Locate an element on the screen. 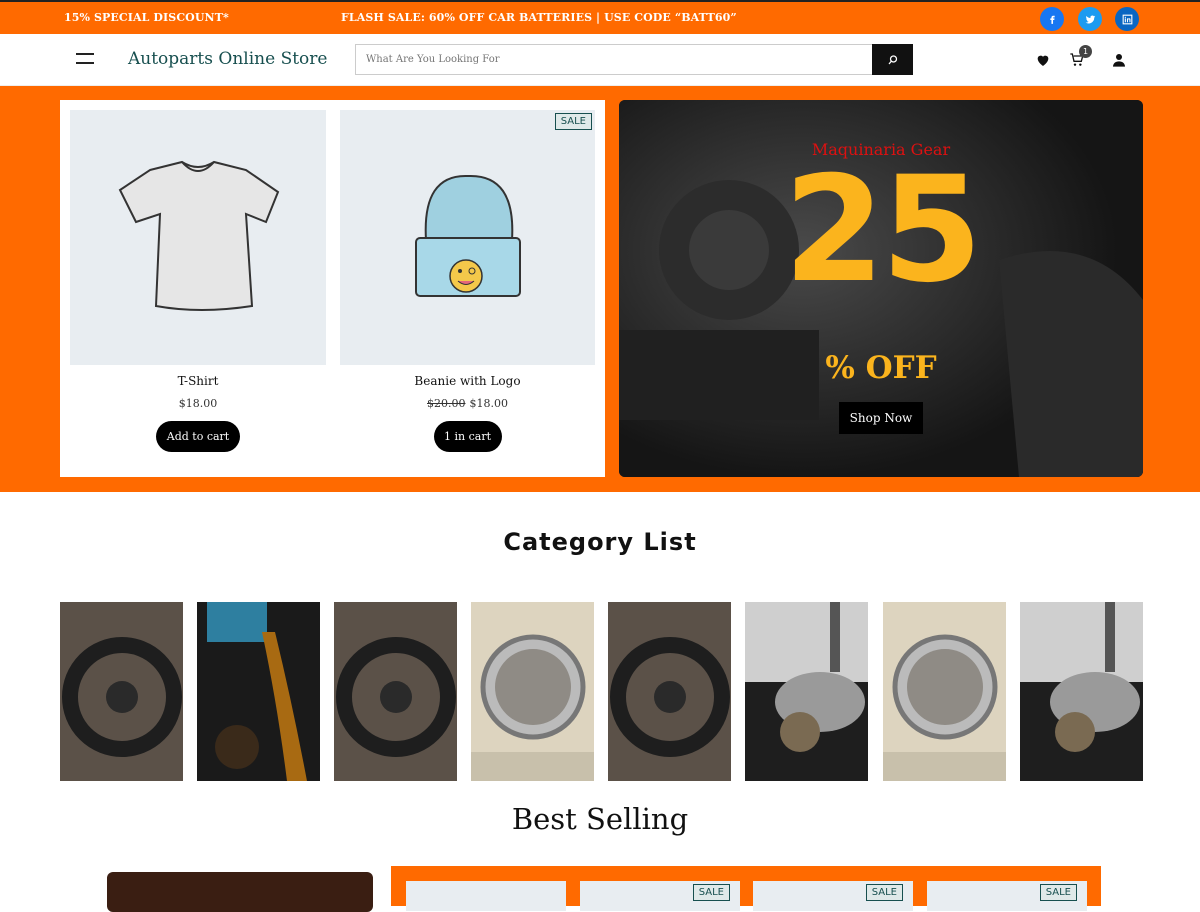  facebook-icon is located at coordinates (1052, 19).